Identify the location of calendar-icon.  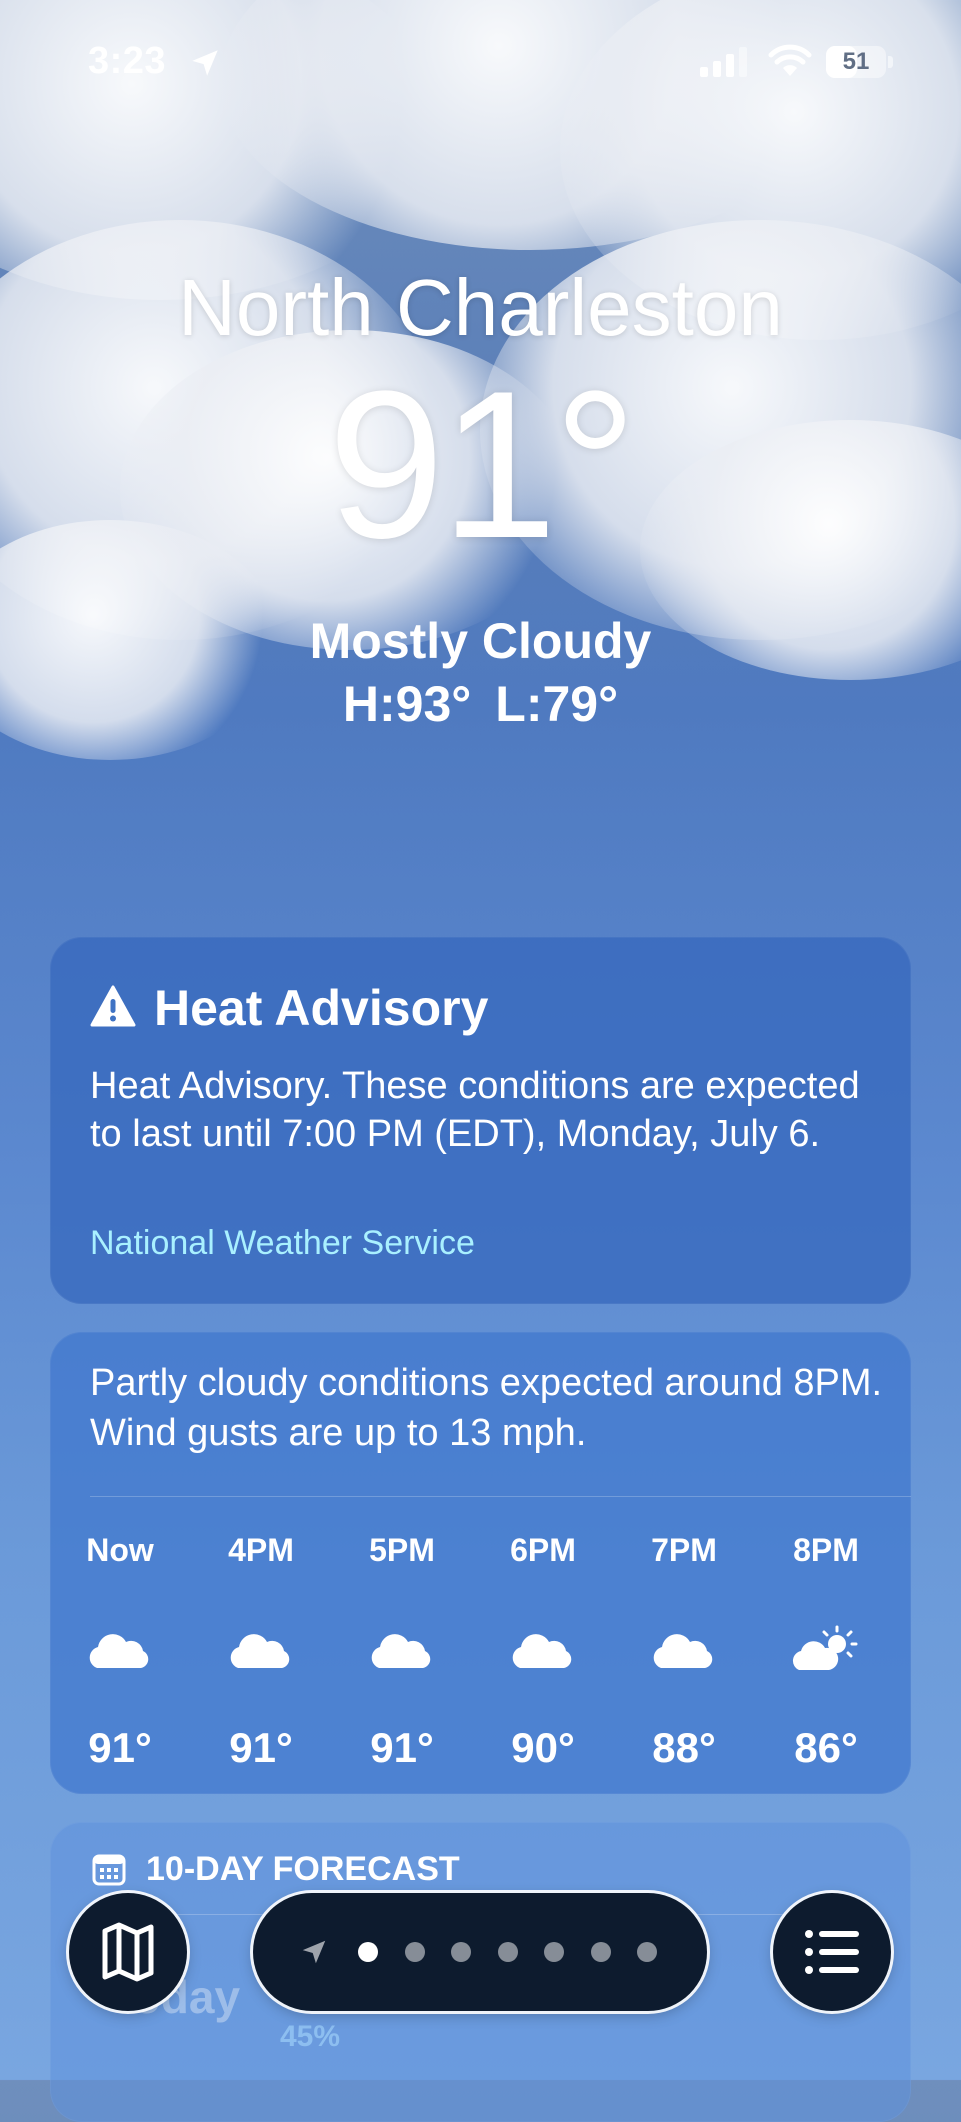
(109, 1870).